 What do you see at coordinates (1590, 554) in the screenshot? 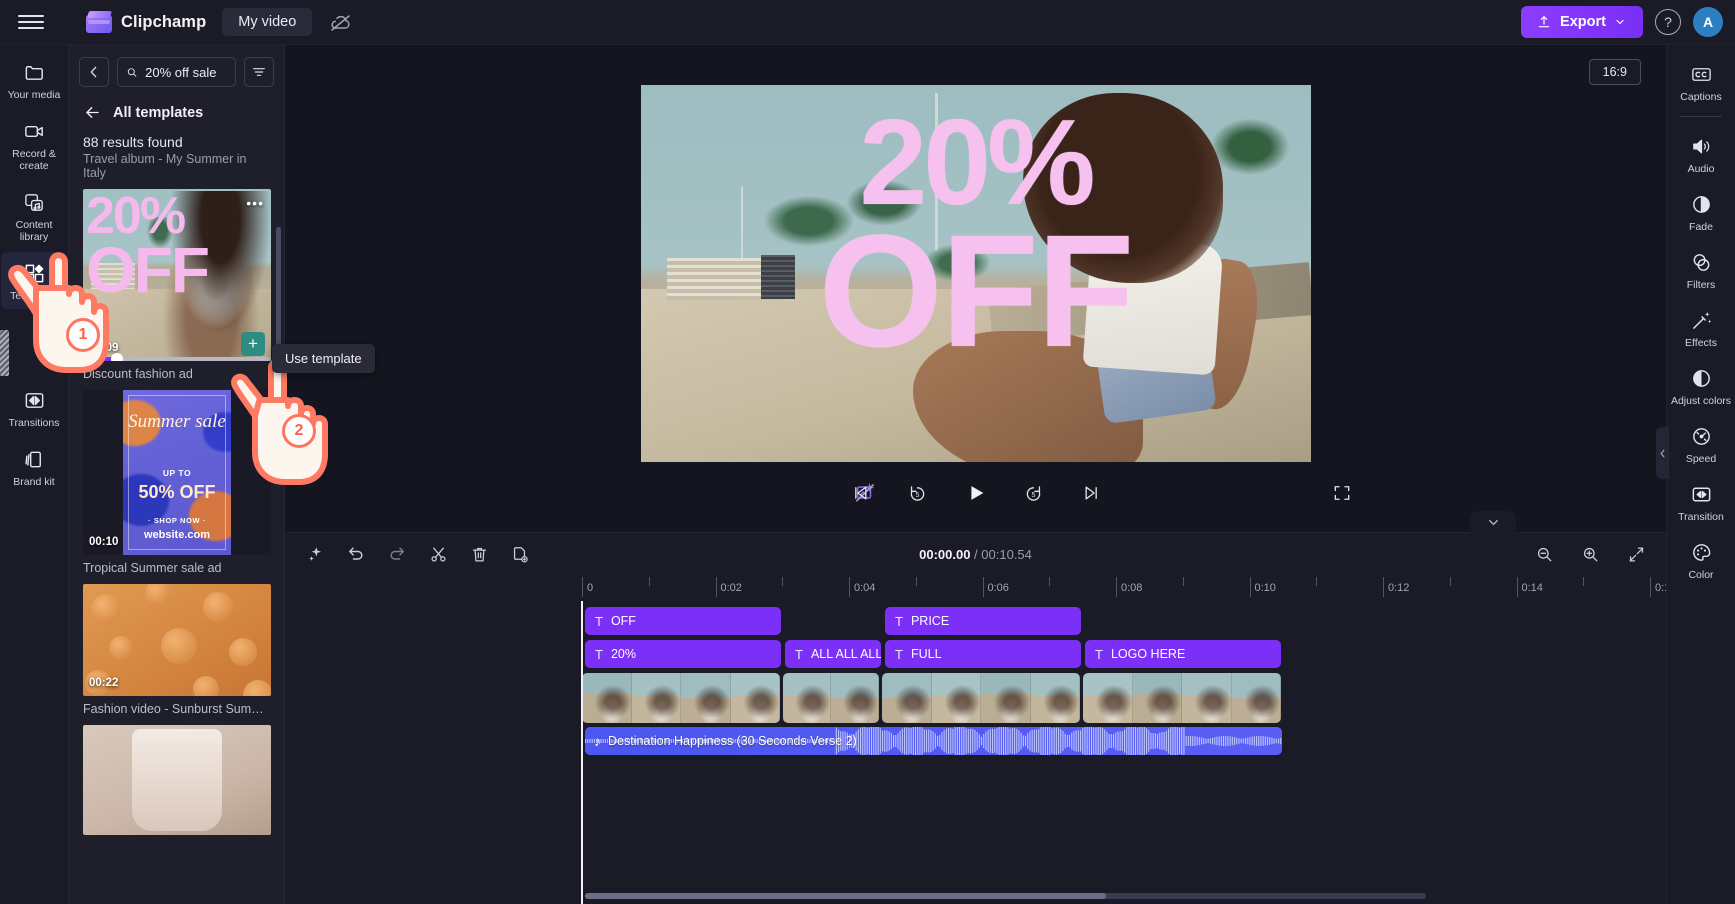
I see `zoom-in-icon` at bounding box center [1590, 554].